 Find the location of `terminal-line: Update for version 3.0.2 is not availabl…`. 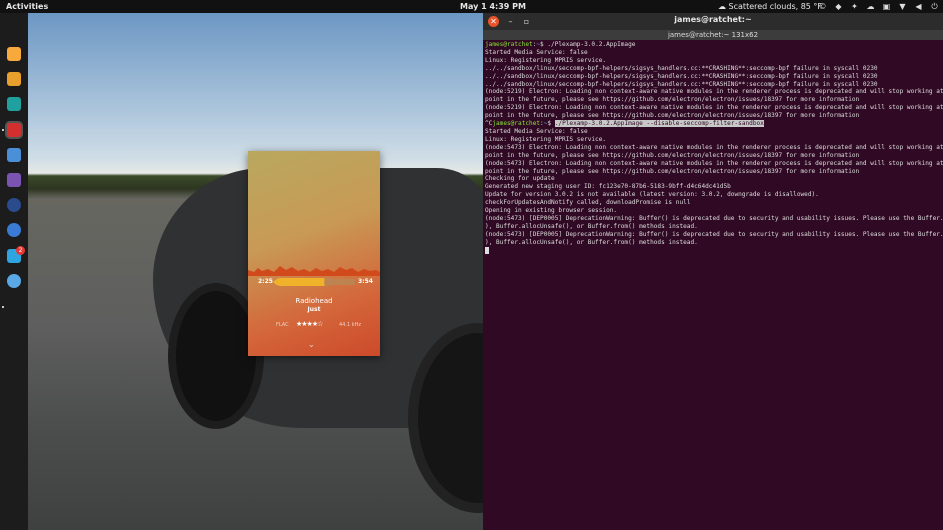

terminal-line: Update for version 3.0.2 is not availabl… is located at coordinates (713, 195).